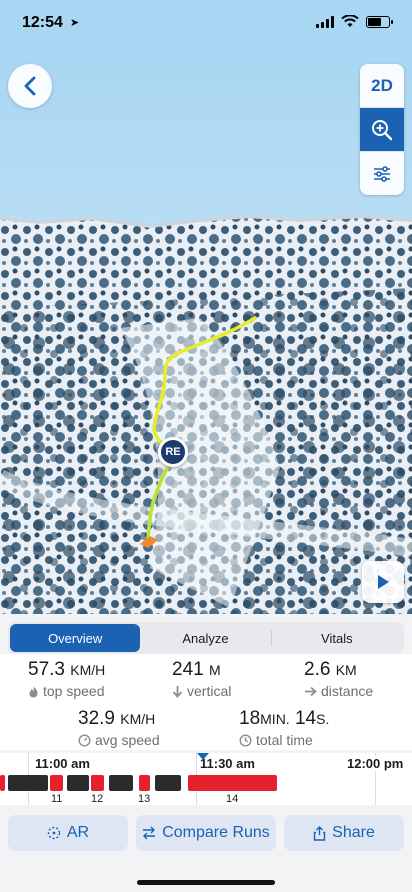 The height and width of the screenshot is (892, 412). I want to click on stat-total-time: 18MIN. 14S. total time, so click(284, 728).